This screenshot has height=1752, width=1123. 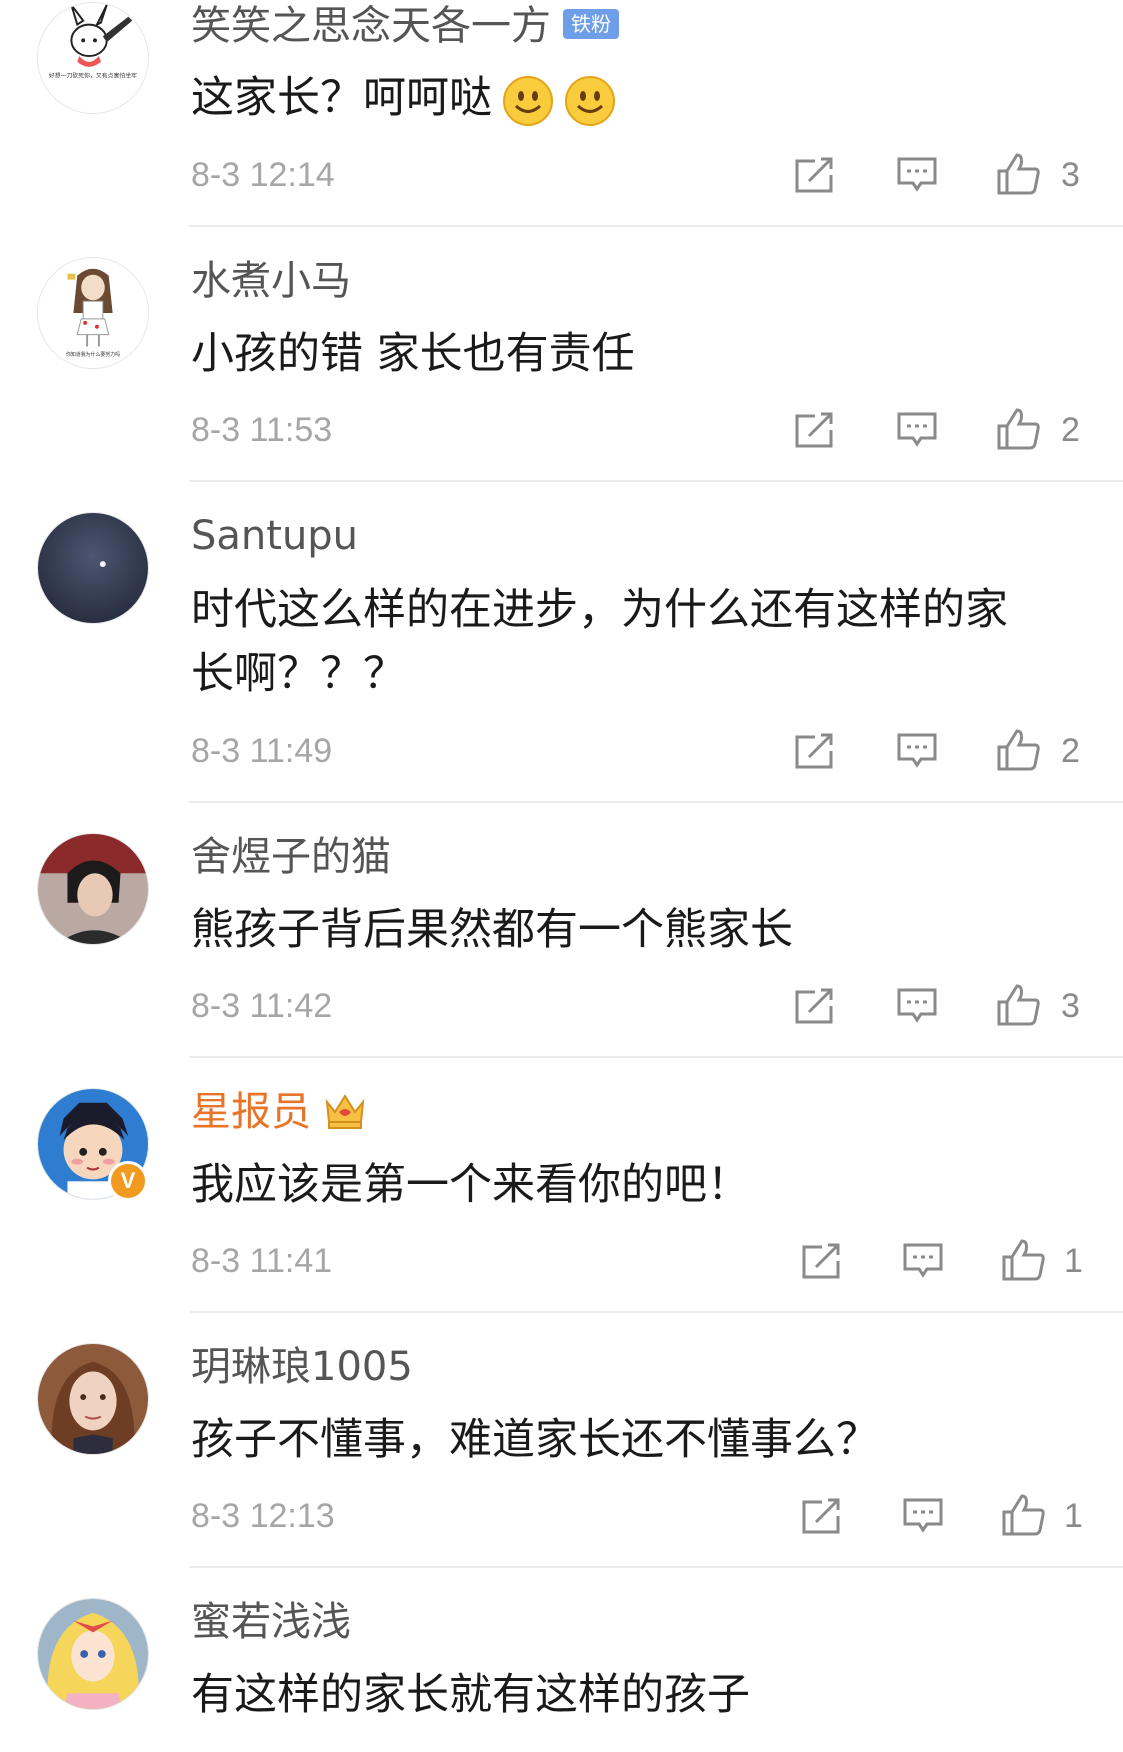 What do you see at coordinates (371, 26) in the screenshot?
I see `username-text: 笑笑之思念天各一方` at bounding box center [371, 26].